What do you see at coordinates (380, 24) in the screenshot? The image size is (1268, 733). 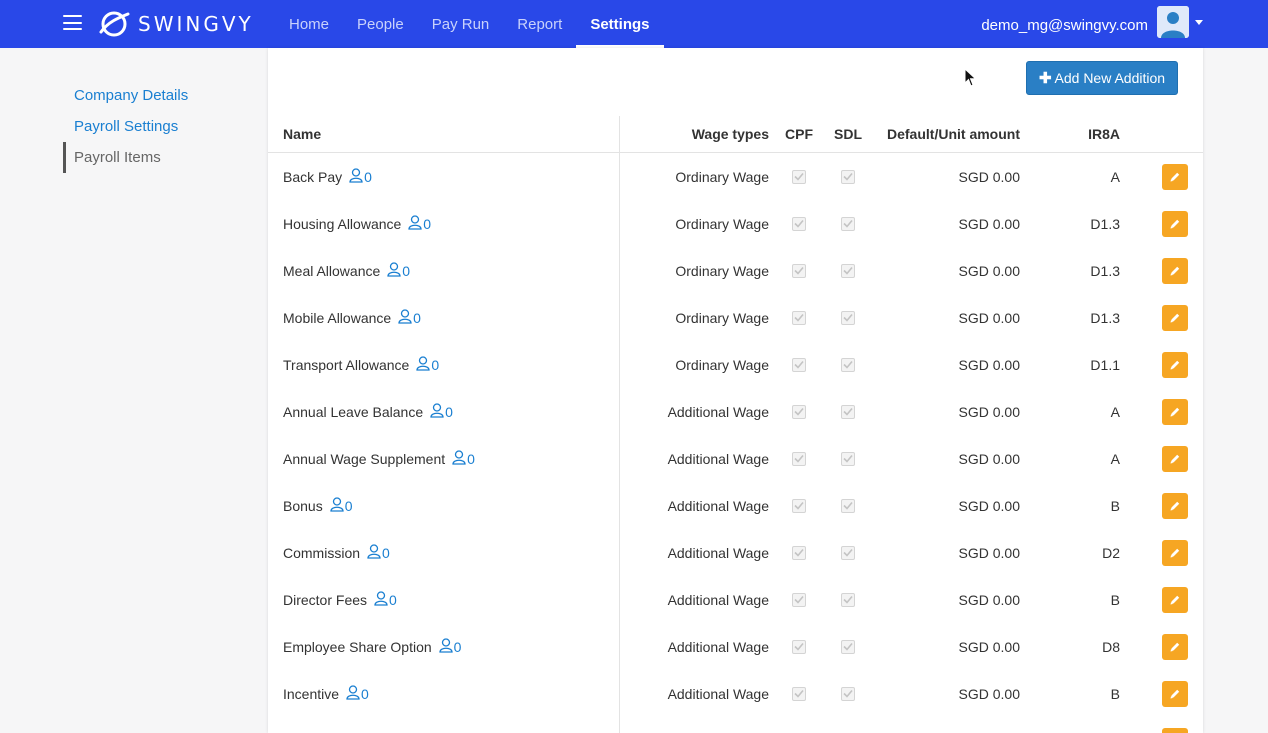 I see `nav-tab-people: People` at bounding box center [380, 24].